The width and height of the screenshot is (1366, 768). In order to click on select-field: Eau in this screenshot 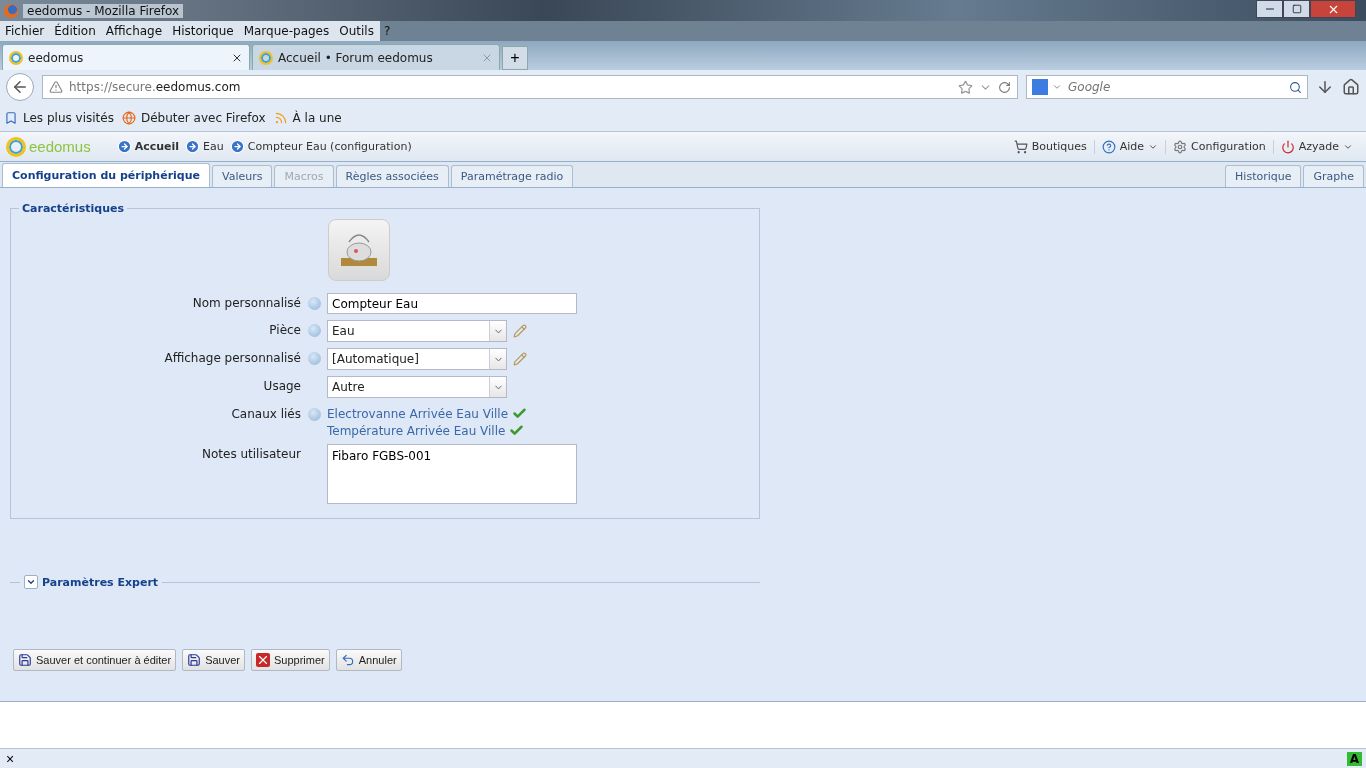, I will do `click(417, 331)`.